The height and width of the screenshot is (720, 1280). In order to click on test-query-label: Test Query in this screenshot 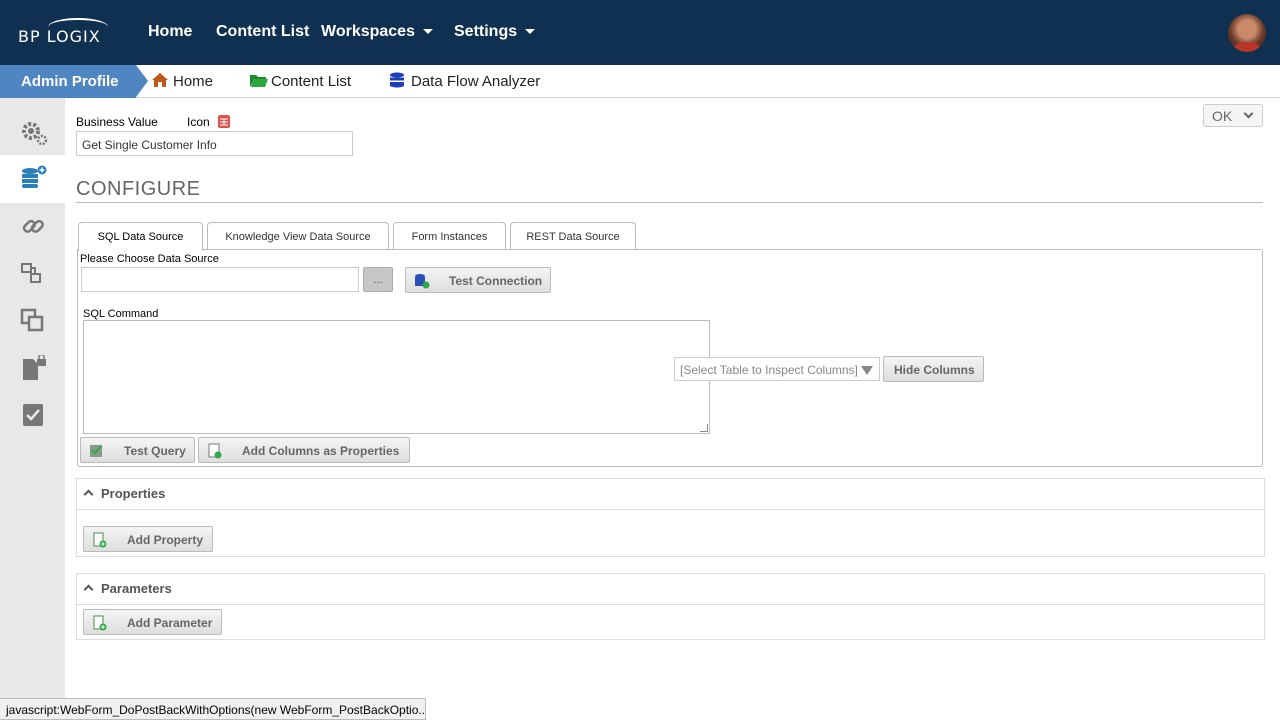, I will do `click(155, 451)`.